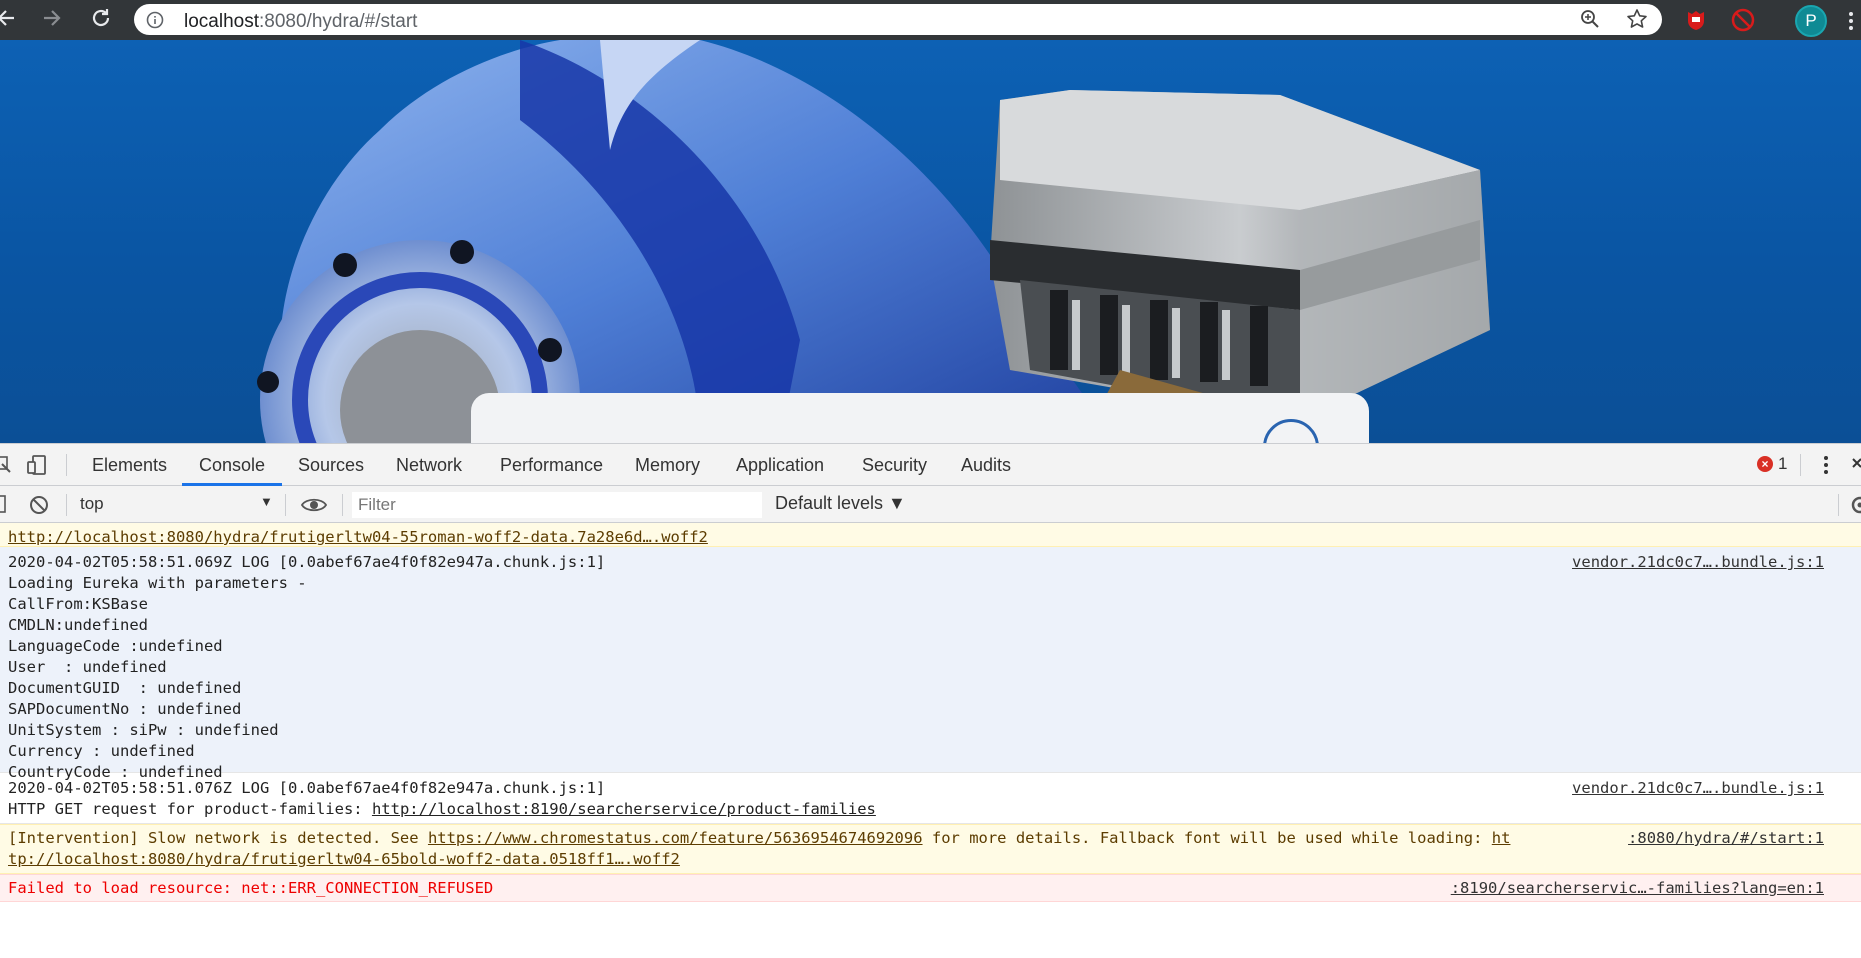 The image size is (1861, 958). I want to click on browser-toolbar: localhost:8080/hydra/#/start P, so click(930, 20).